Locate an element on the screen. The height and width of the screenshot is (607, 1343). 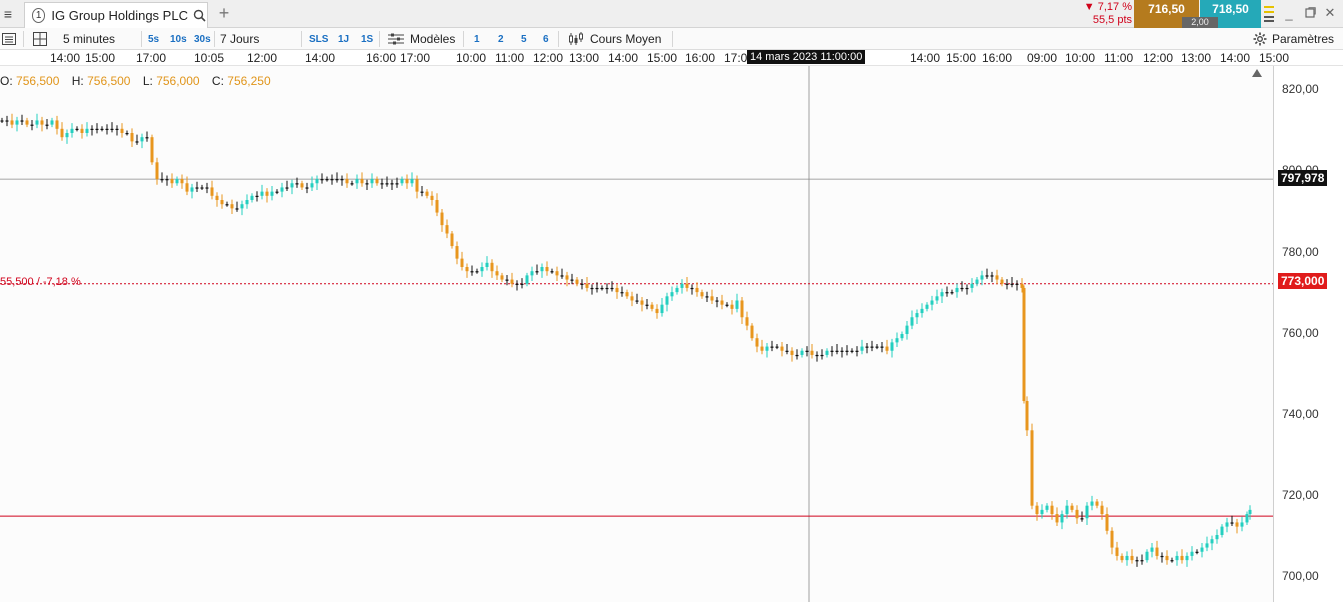
layout-grid-icon is located at coordinates (40, 39).